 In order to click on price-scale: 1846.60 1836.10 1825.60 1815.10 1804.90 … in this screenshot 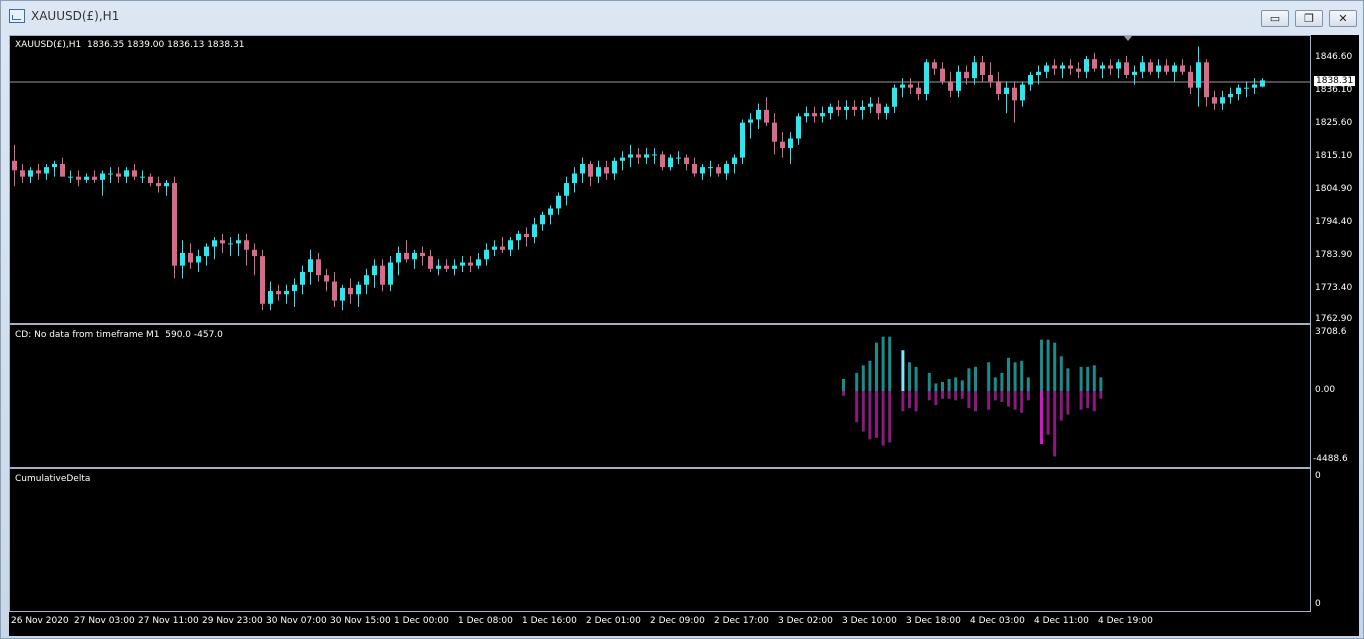, I will do `click(1335, 323)`.